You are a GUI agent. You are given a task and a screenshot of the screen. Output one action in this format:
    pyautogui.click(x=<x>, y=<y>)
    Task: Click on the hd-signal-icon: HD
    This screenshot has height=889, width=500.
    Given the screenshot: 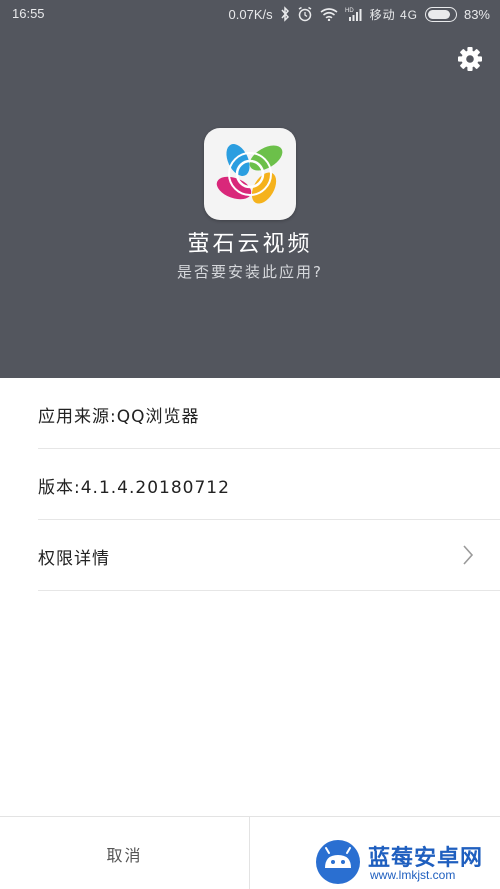 What is the action you would take?
    pyautogui.click(x=354, y=14)
    